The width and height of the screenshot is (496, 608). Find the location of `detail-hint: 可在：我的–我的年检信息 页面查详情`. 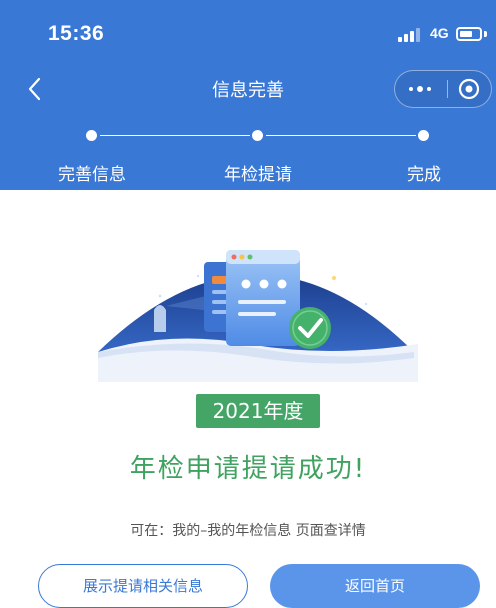

detail-hint: 可在：我的–我的年检信息 页面查详情 is located at coordinates (248, 531).